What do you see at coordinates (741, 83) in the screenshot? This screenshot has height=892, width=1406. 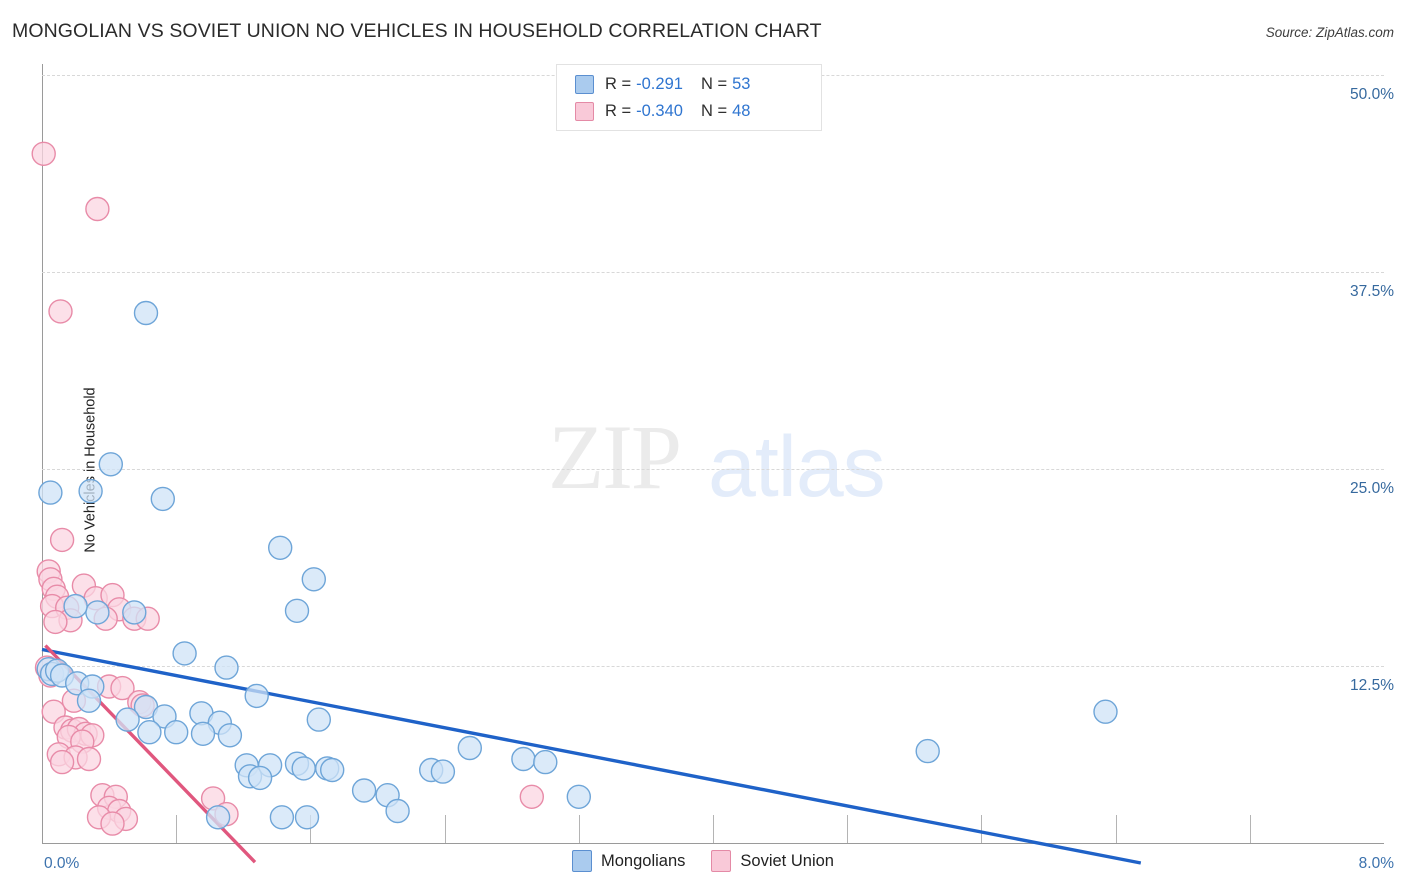 I see `stats-n-value-mongolians: 53` at bounding box center [741, 83].